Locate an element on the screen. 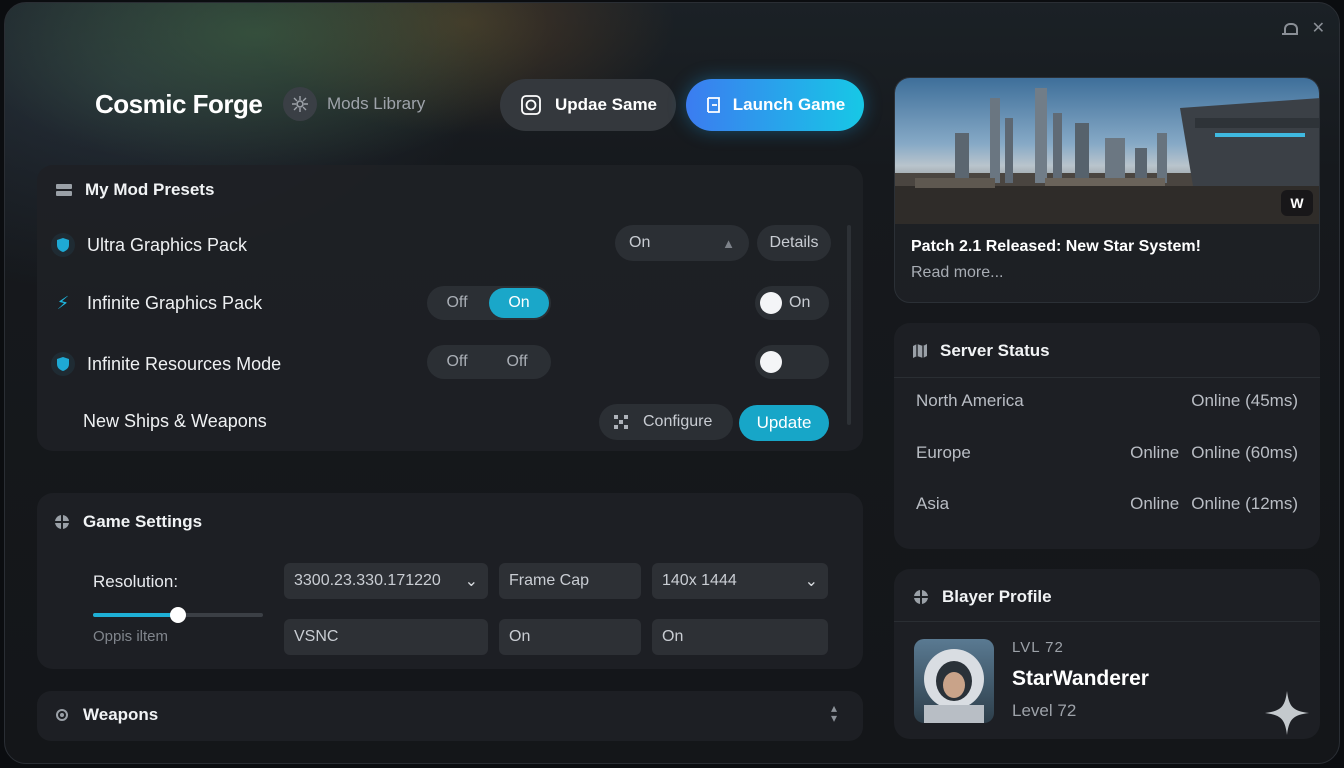 The height and width of the screenshot is (768, 1344). weapons-header: Weapons is located at coordinates (105, 715).